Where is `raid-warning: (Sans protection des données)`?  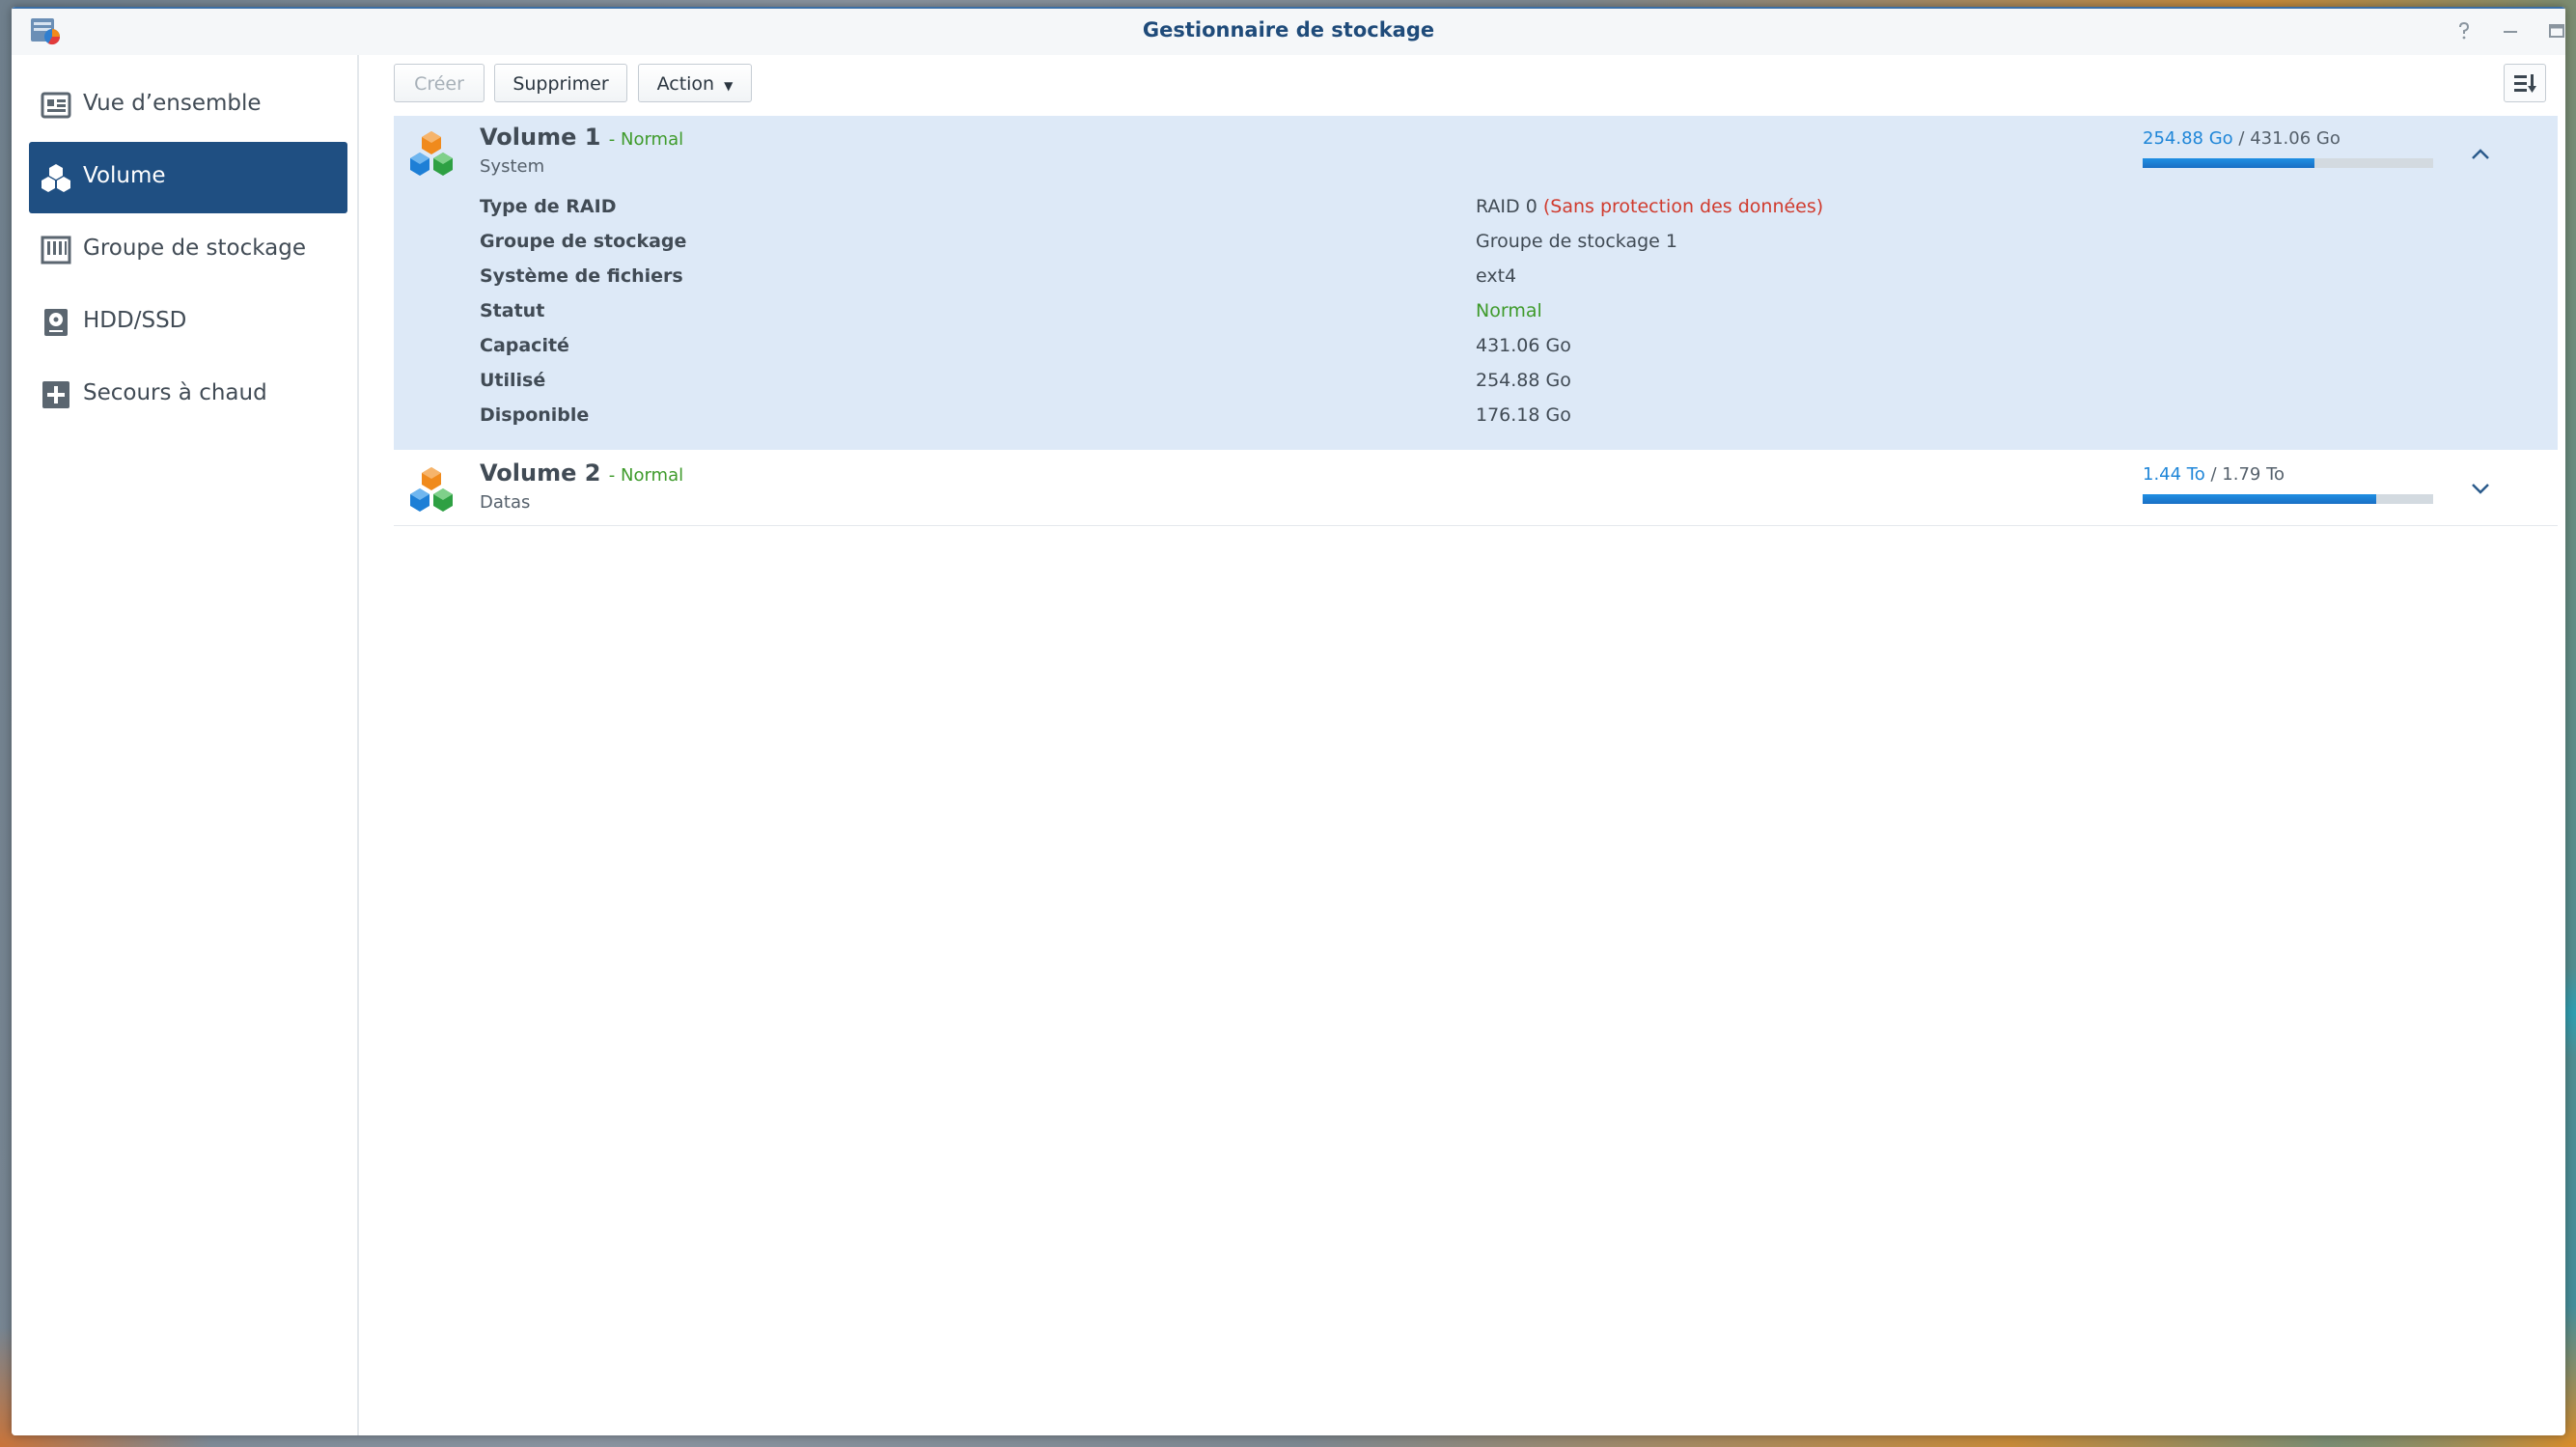 raid-warning: (Sans protection des données) is located at coordinates (1683, 206).